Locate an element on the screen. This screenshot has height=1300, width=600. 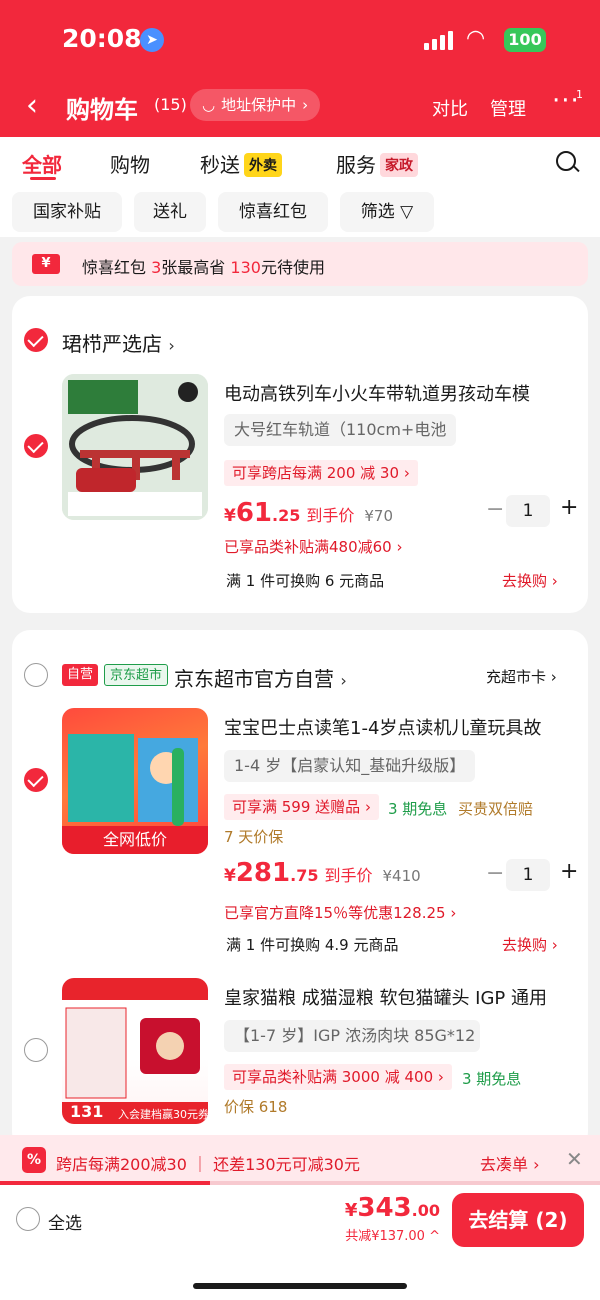
subsidy-info: 已享品类补贴满480减60 › is located at coordinates (313, 546).